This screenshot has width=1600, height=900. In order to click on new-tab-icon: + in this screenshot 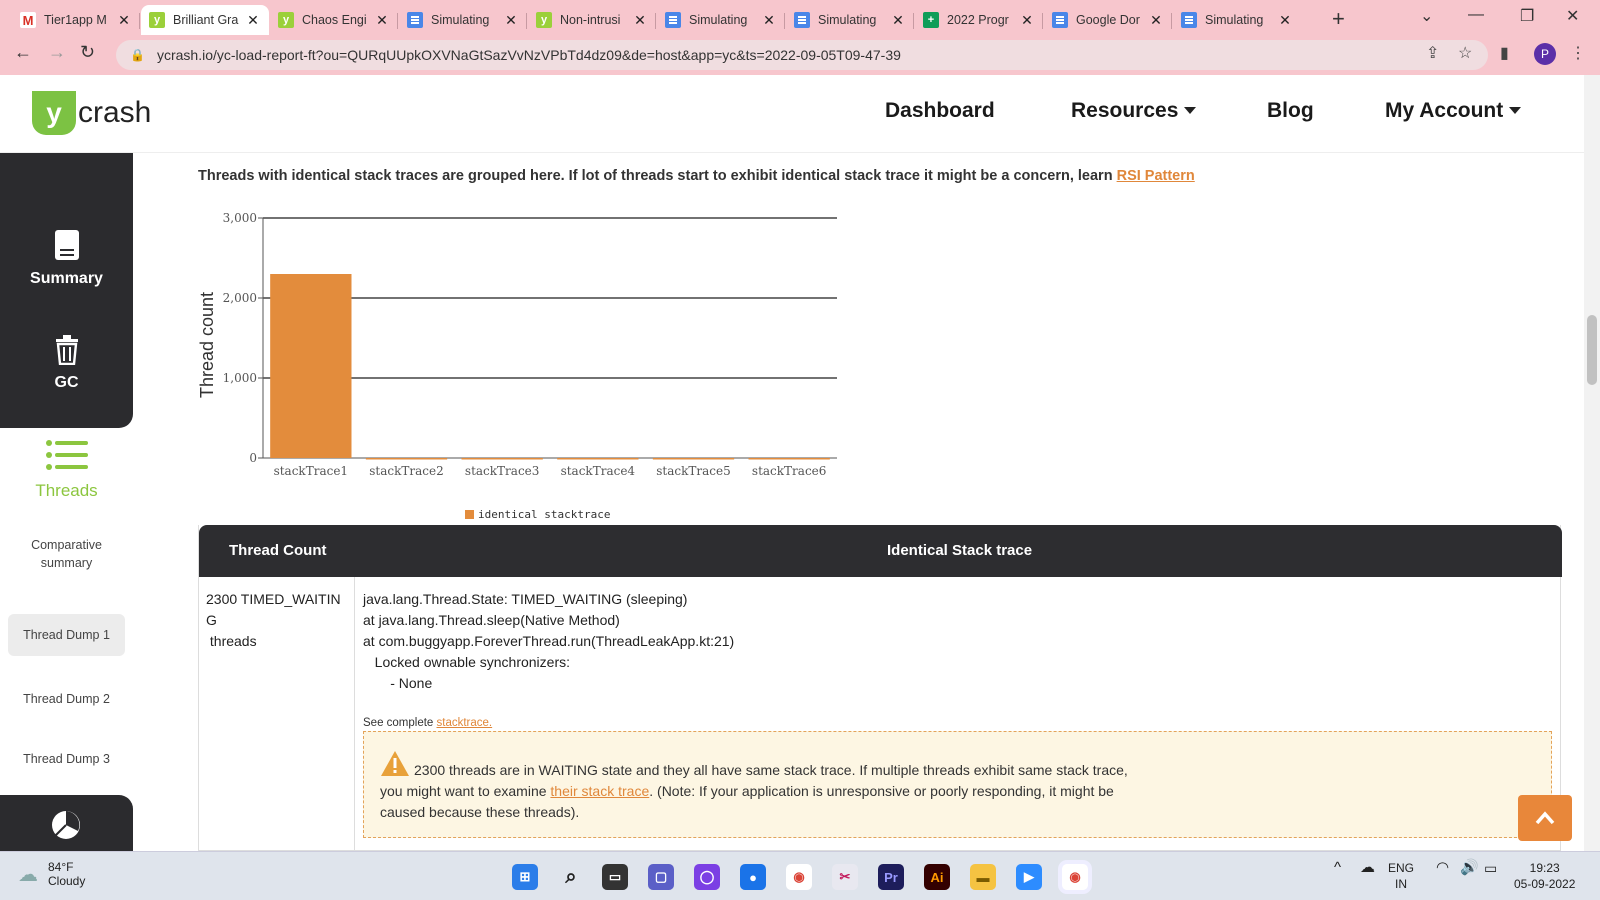, I will do `click(1338, 19)`.